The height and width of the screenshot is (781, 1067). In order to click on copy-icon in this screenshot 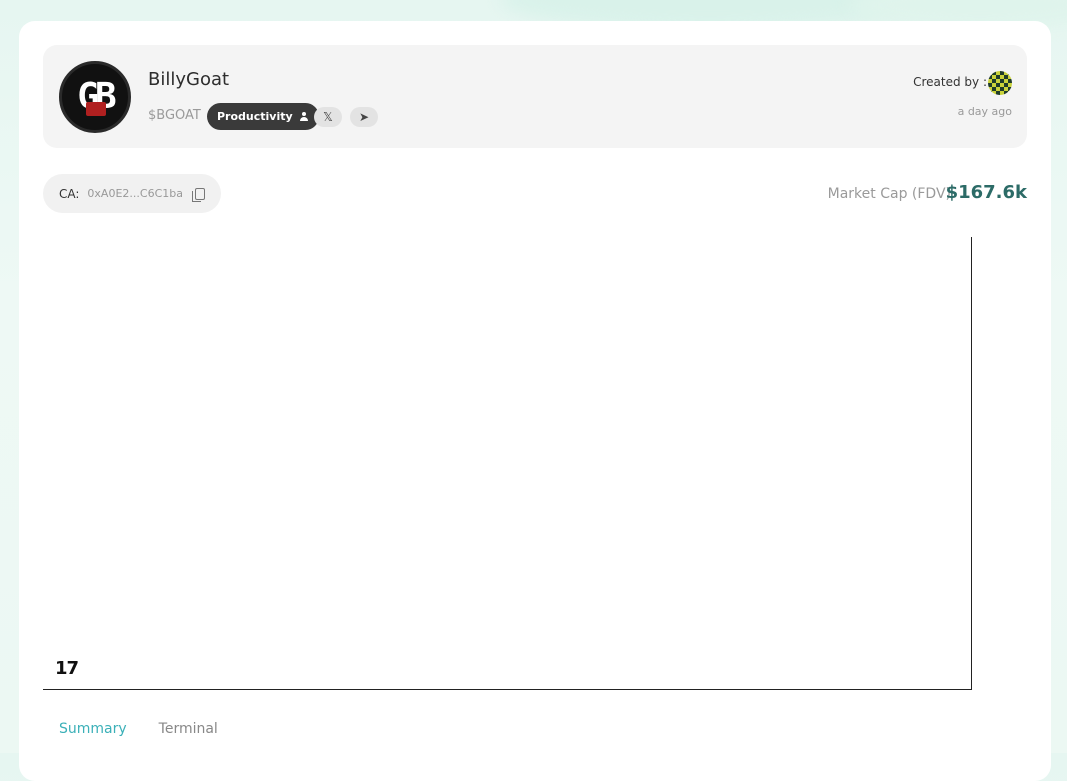, I will do `click(198, 194)`.